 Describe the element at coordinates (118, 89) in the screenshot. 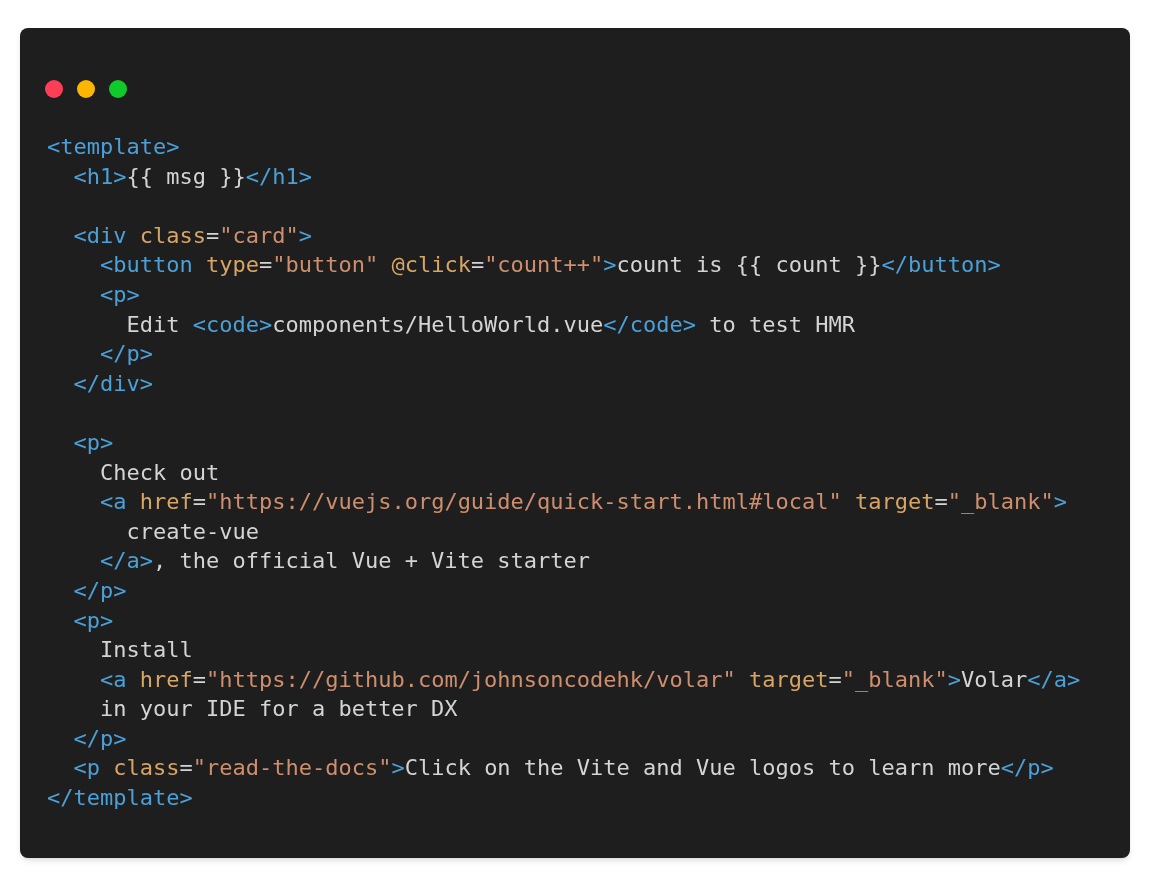

I see `zoom-button` at that location.